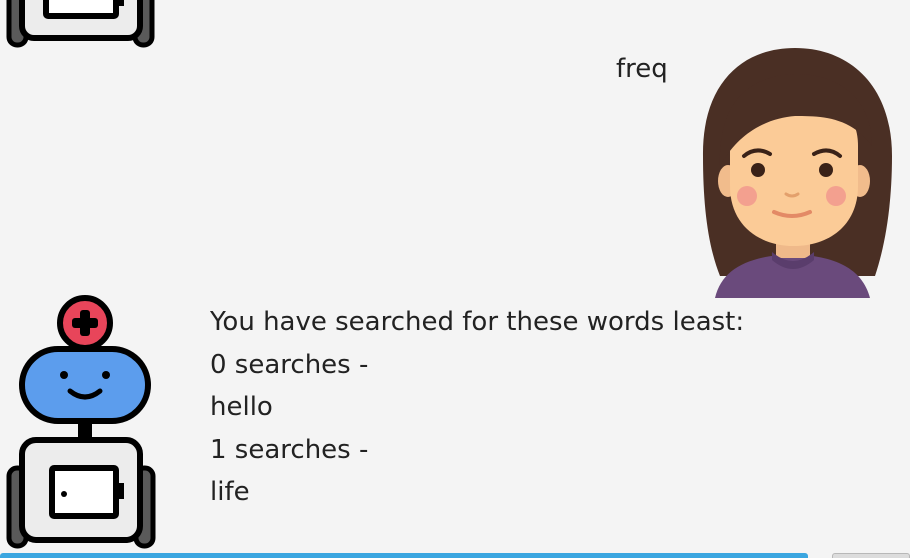  I want to click on bot-message-header: You have searched for these words least:, so click(477, 322).